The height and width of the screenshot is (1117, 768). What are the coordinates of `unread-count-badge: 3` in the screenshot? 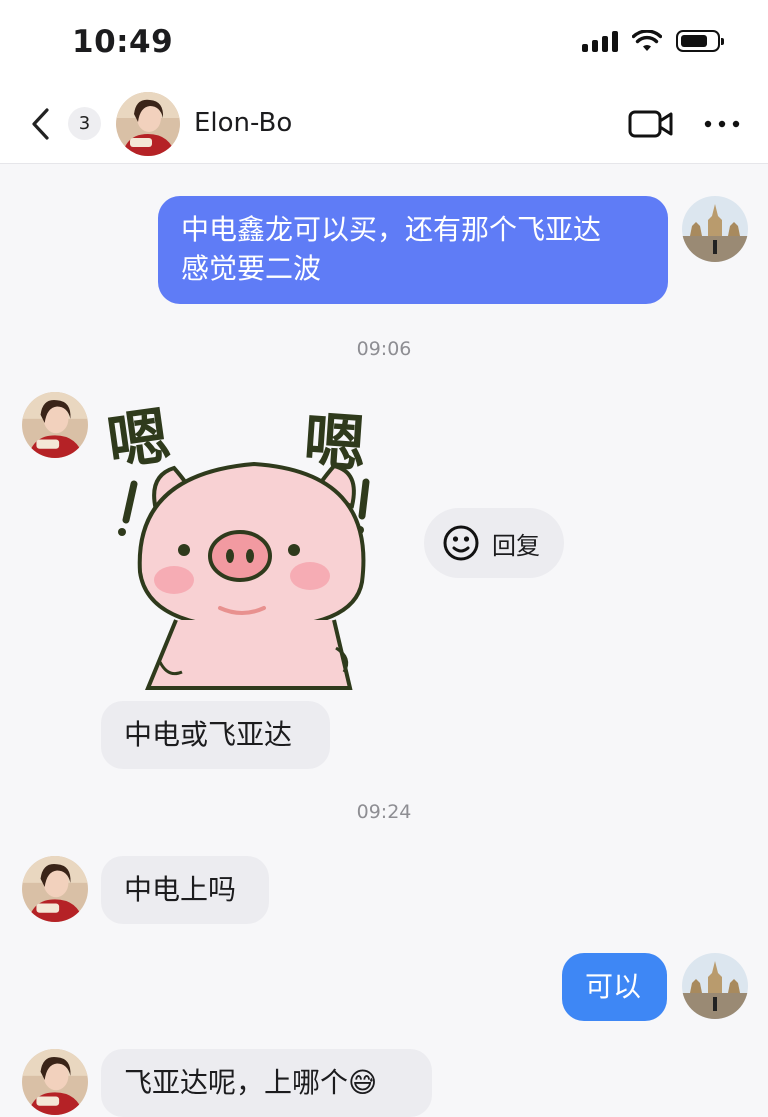 It's located at (84, 123).